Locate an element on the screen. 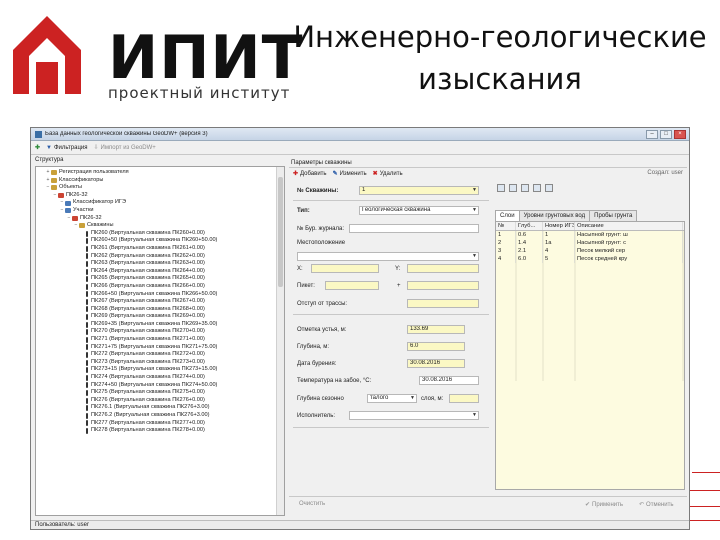 The width and height of the screenshot is (720, 540). table-cell: 5 is located at coordinates (559, 259).